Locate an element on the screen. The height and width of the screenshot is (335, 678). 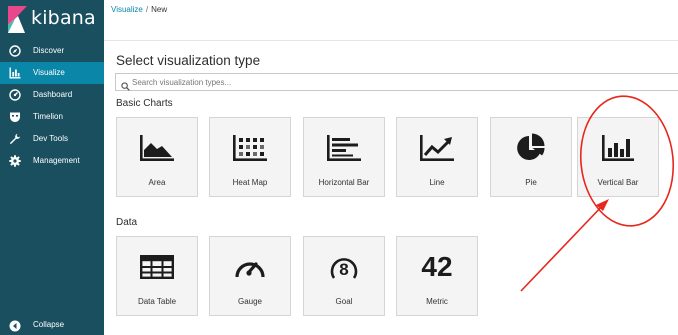
tile-label: Area is located at coordinates (157, 182).